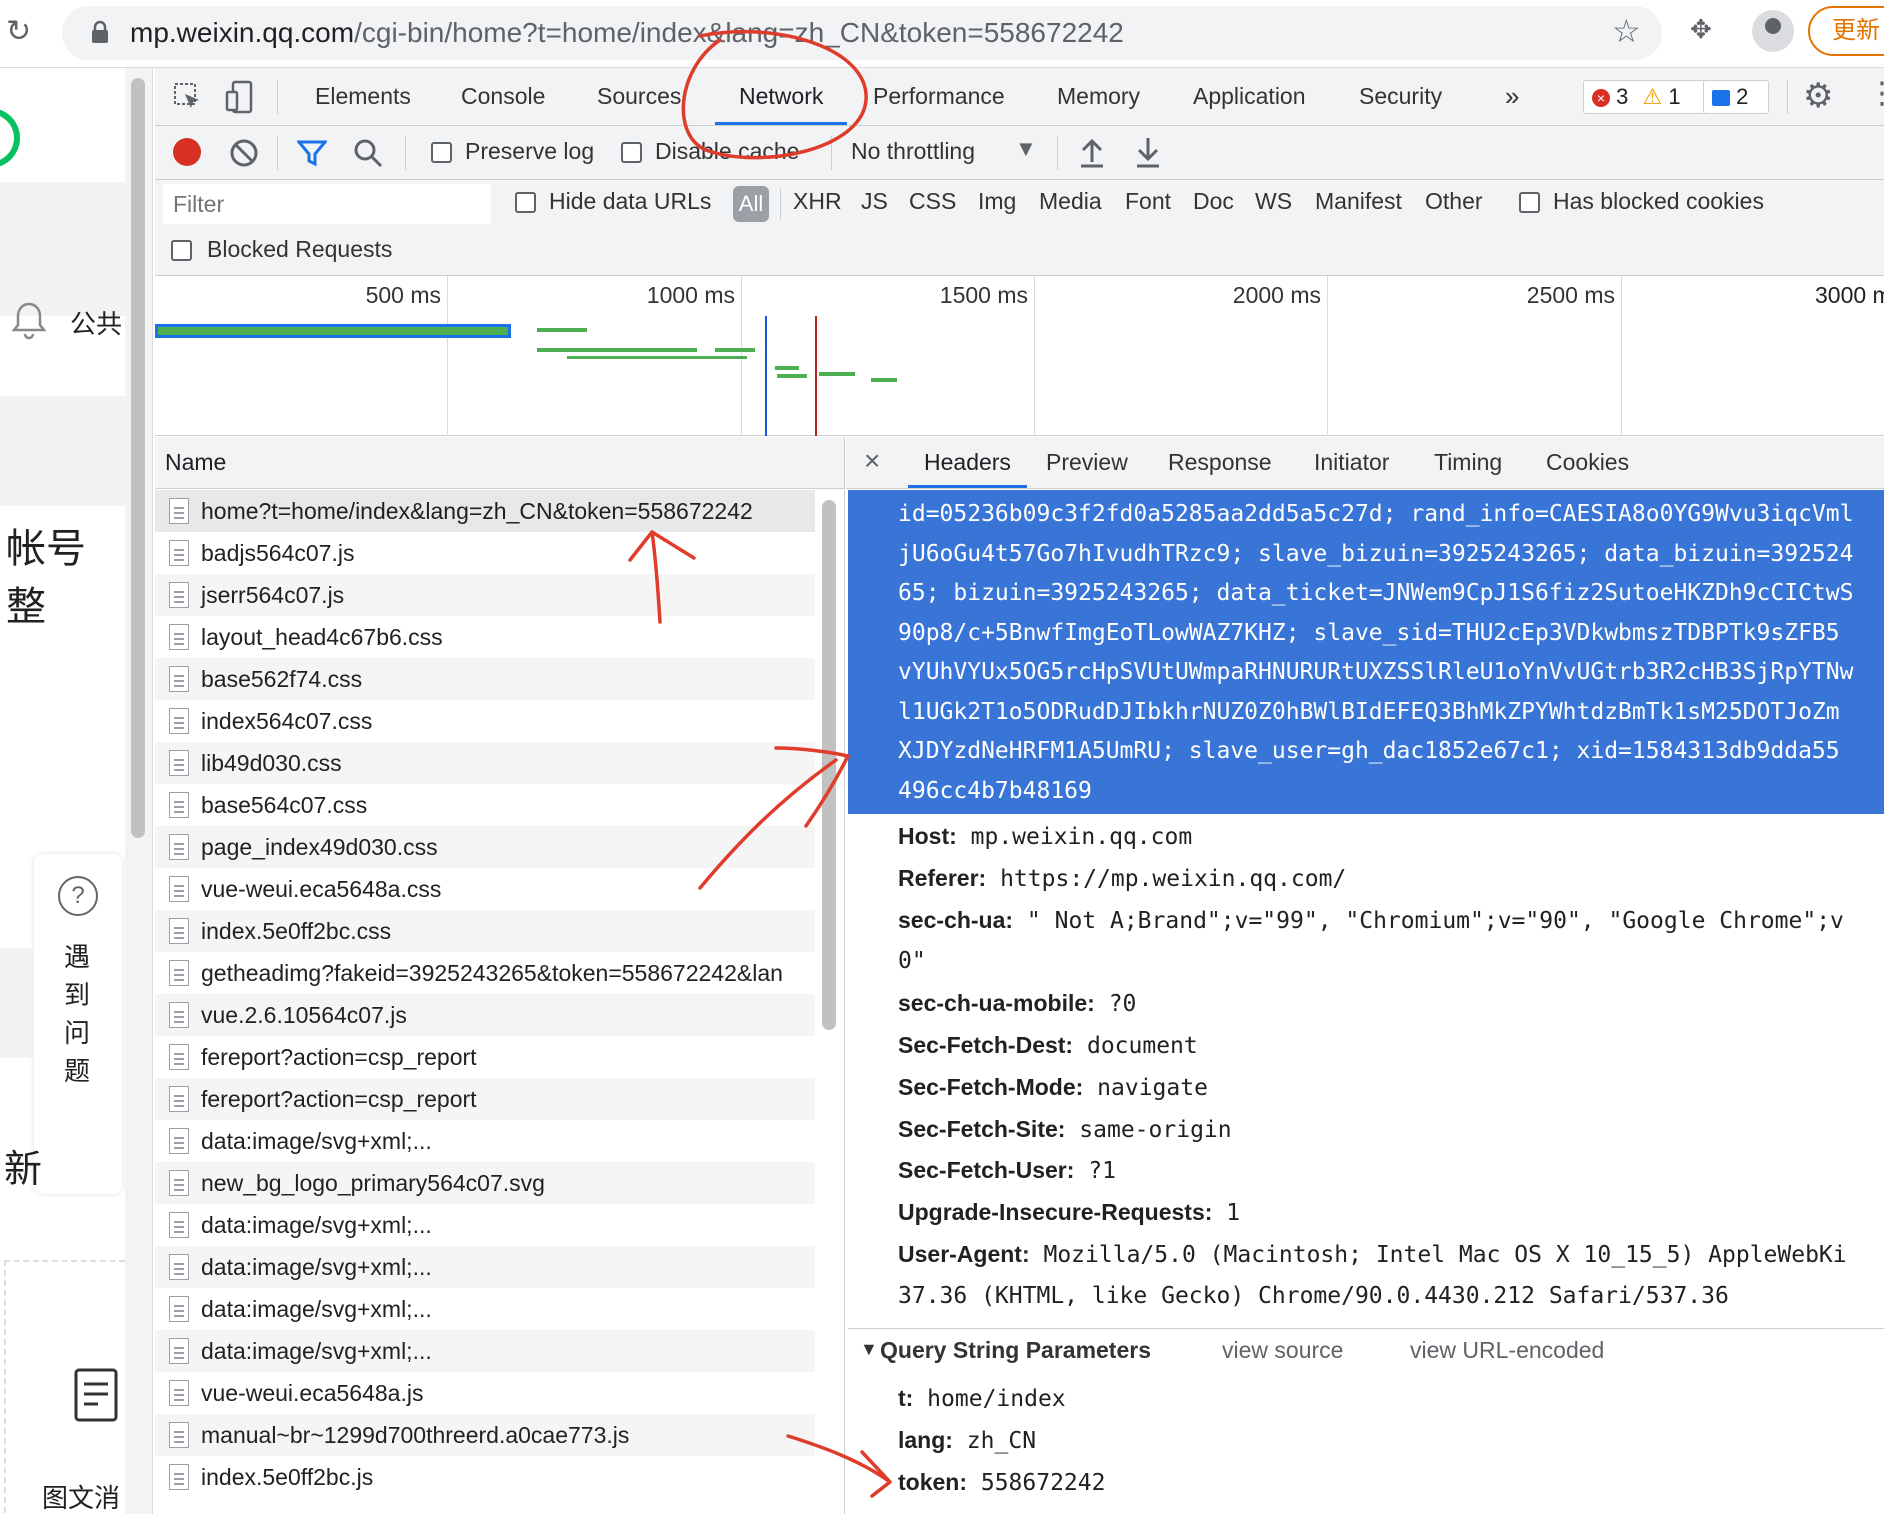  What do you see at coordinates (485, 1393) in the screenshot?
I see `request-row: vue-weui.eca5648a.js` at bounding box center [485, 1393].